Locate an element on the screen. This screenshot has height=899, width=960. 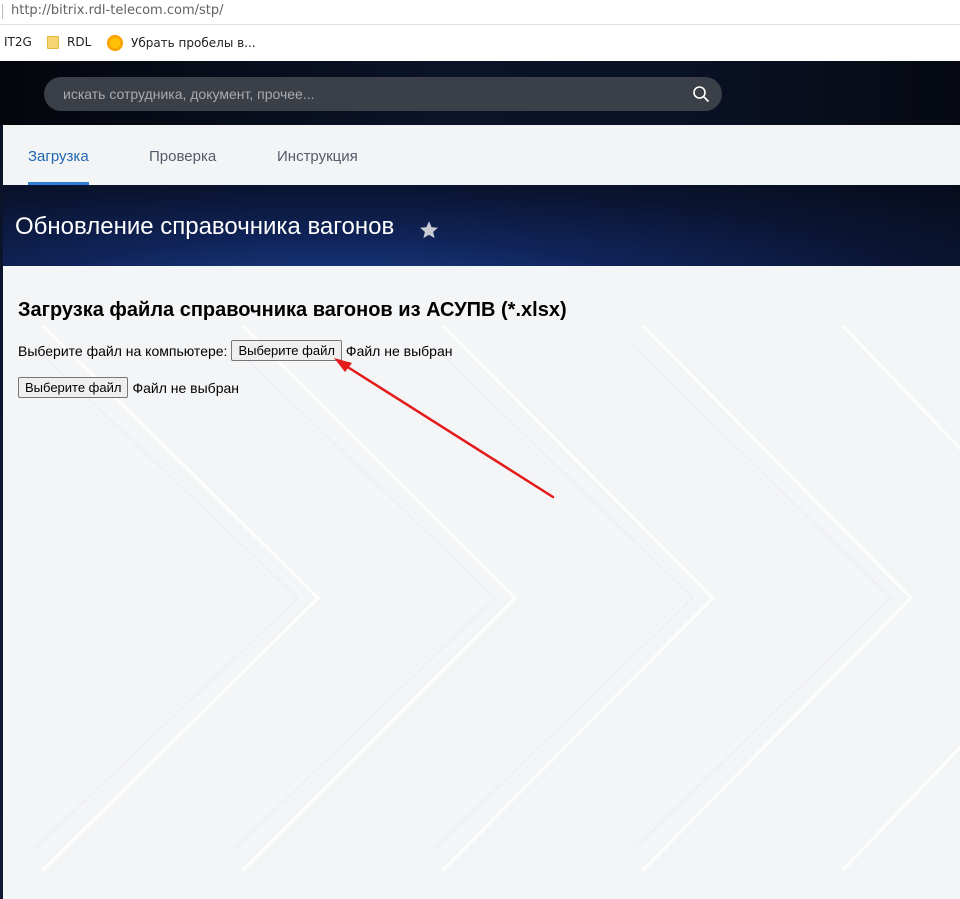
bookmark-rdl: RDL is located at coordinates (69, 42).